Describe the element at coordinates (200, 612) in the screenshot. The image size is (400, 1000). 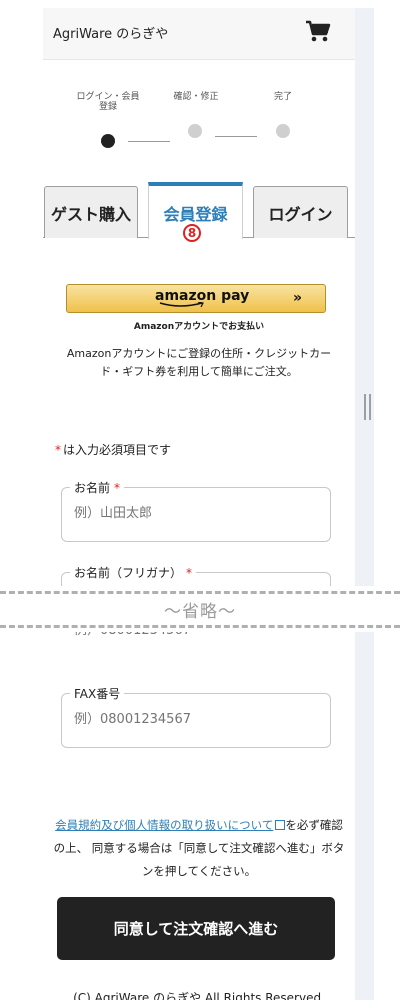
I see `omission-label: 〜省略〜` at that location.